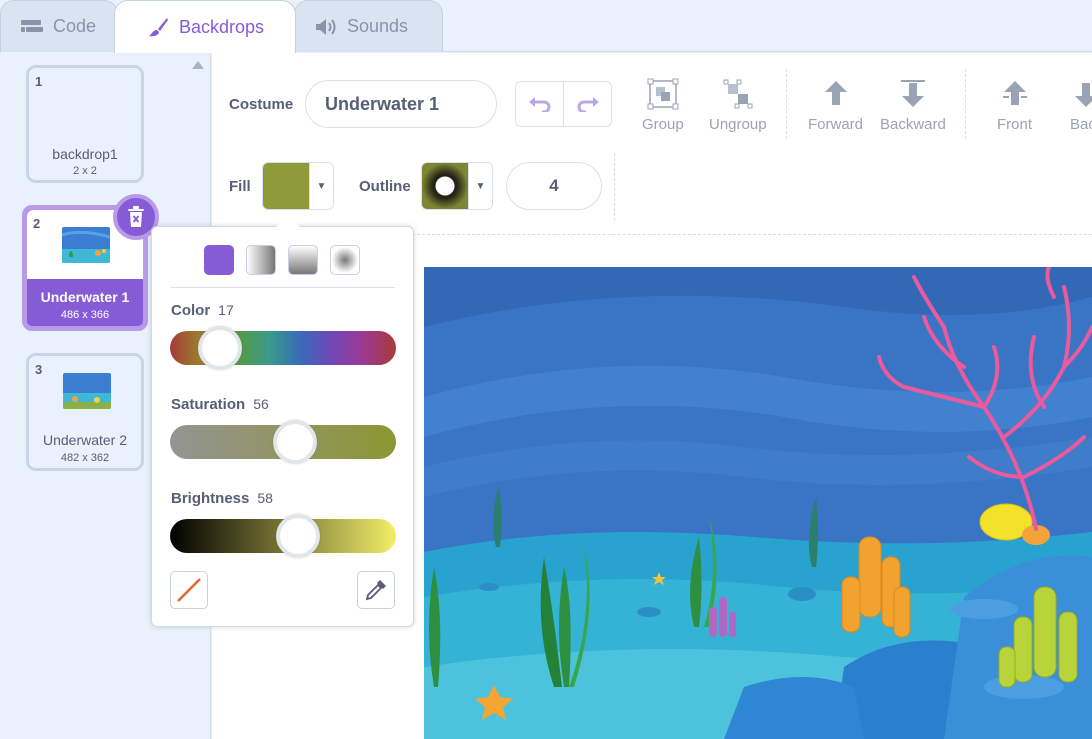 Image resolution: width=1092 pixels, height=739 pixels. I want to click on outline-color-button: ▼, so click(457, 186).